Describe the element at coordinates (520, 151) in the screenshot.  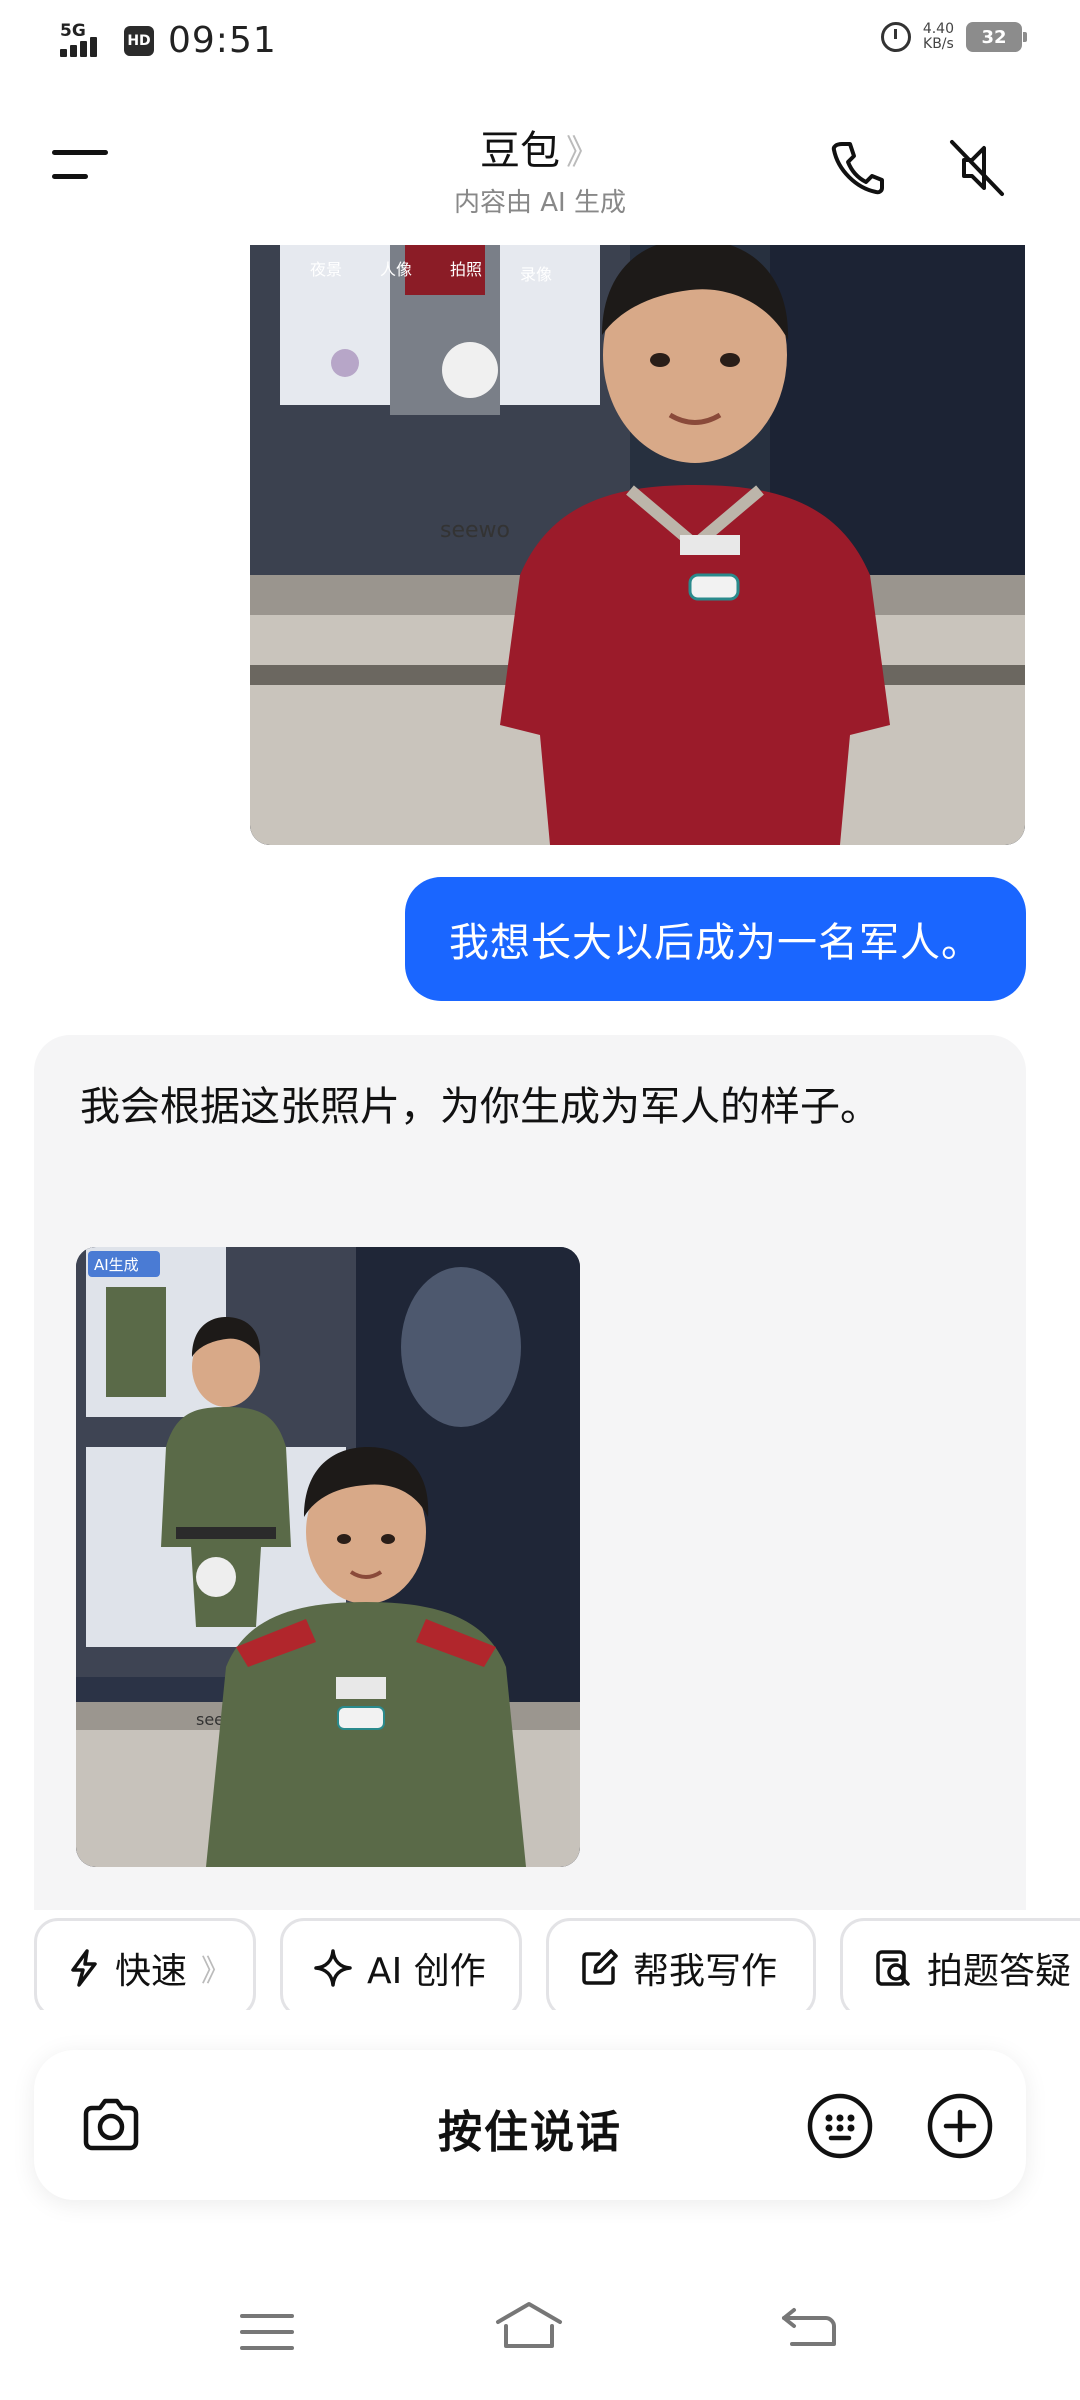
I see `bot-name: 豆包` at that location.